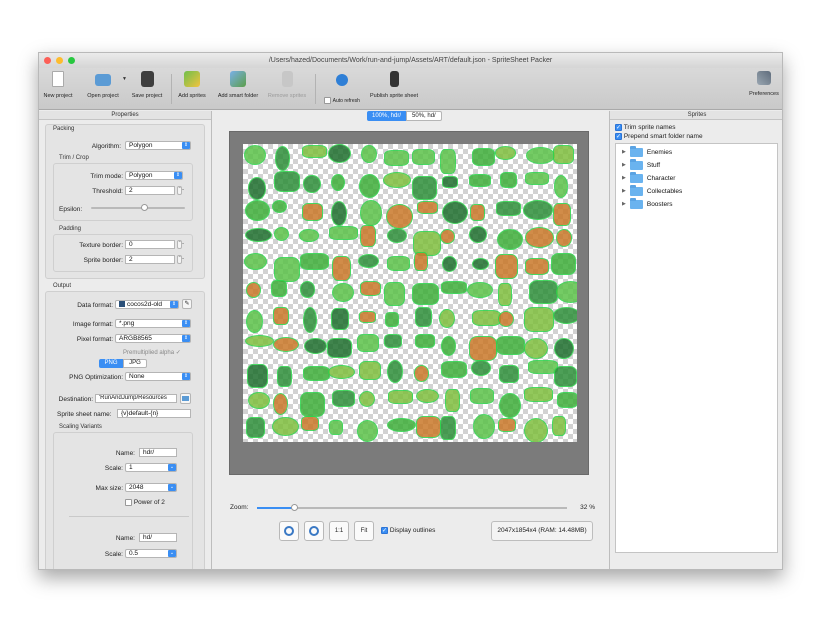 The width and height of the screenshot is (820, 624). What do you see at coordinates (424, 116) in the screenshot?
I see `tab-hd: 50%, hd/` at bounding box center [424, 116].